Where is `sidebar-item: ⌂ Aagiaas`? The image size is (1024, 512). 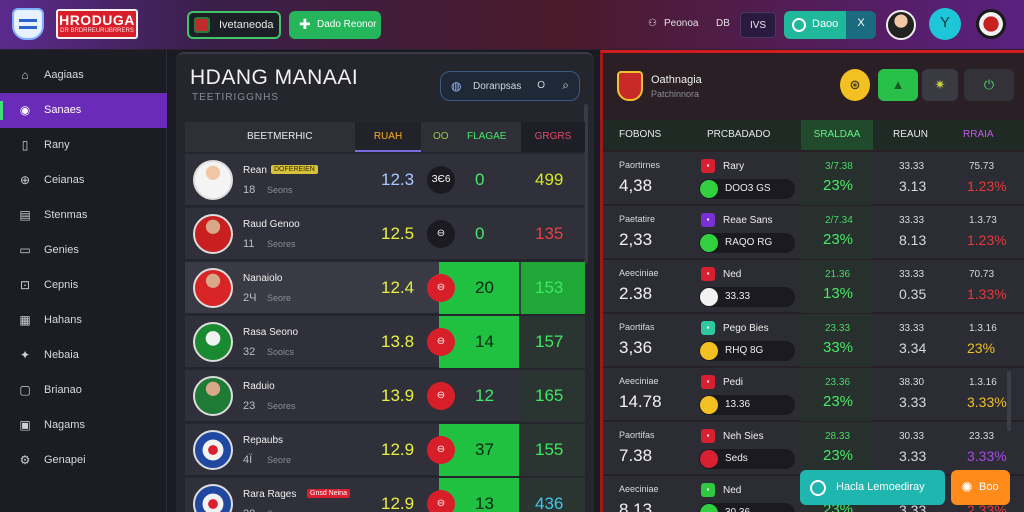 sidebar-item: ⌂ Aagiaas is located at coordinates (83, 75).